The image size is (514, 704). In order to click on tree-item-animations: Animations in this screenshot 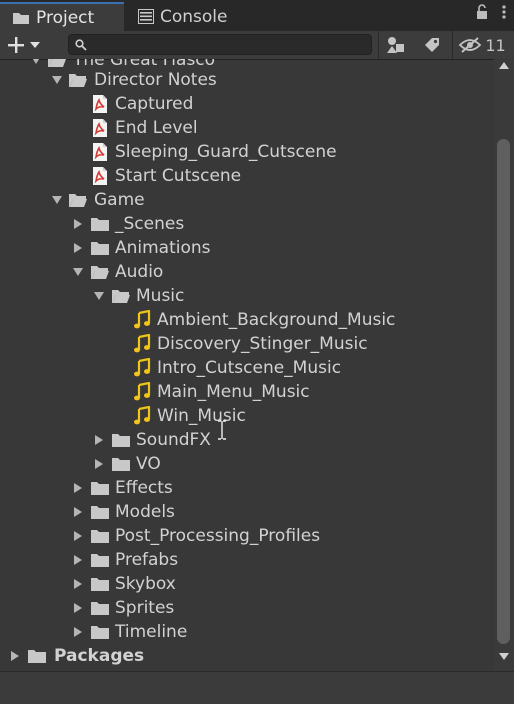, I will do `click(247, 248)`.